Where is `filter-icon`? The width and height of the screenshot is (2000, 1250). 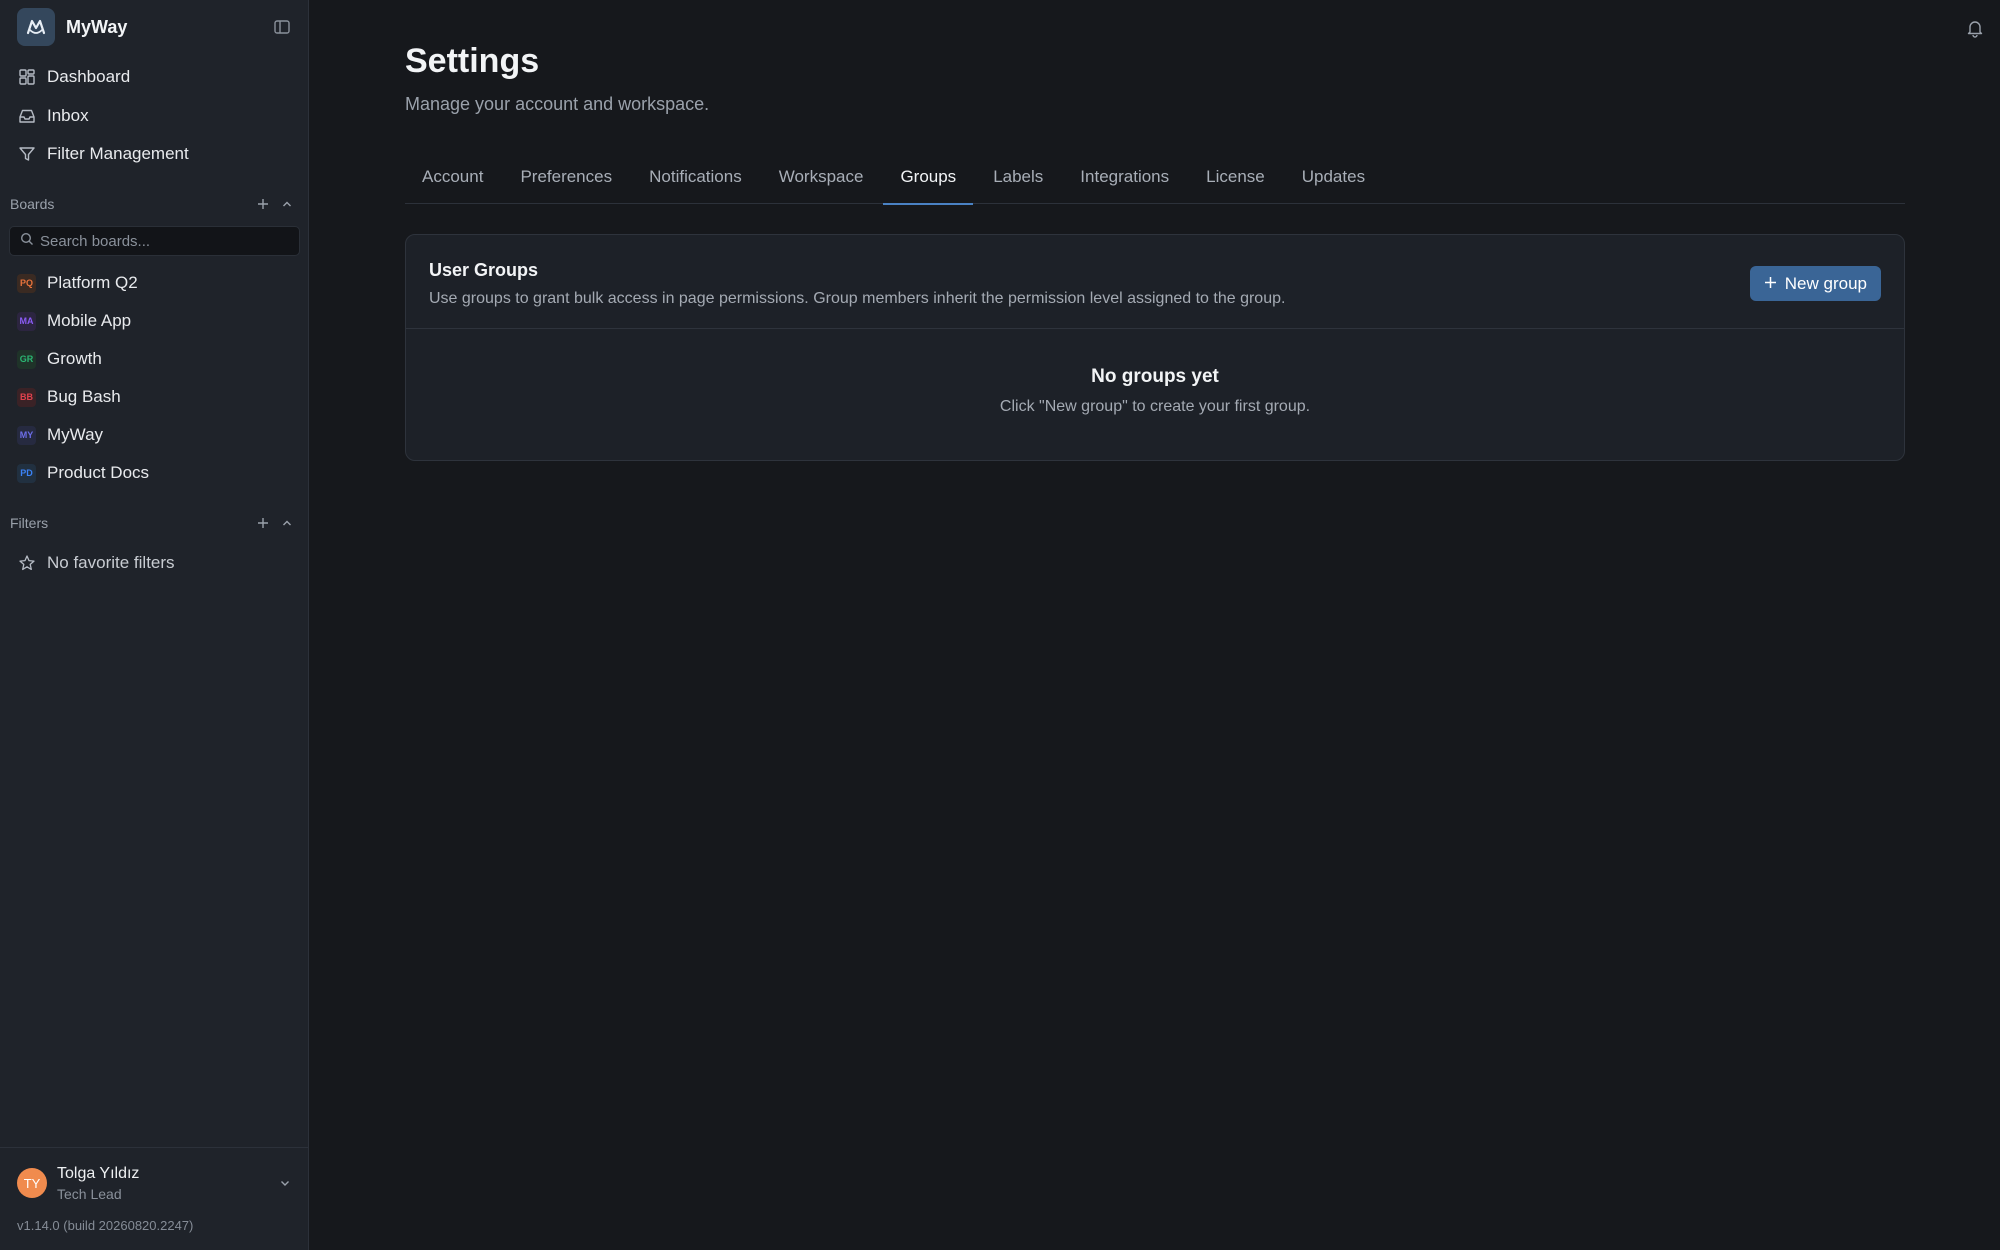 filter-icon is located at coordinates (27, 154).